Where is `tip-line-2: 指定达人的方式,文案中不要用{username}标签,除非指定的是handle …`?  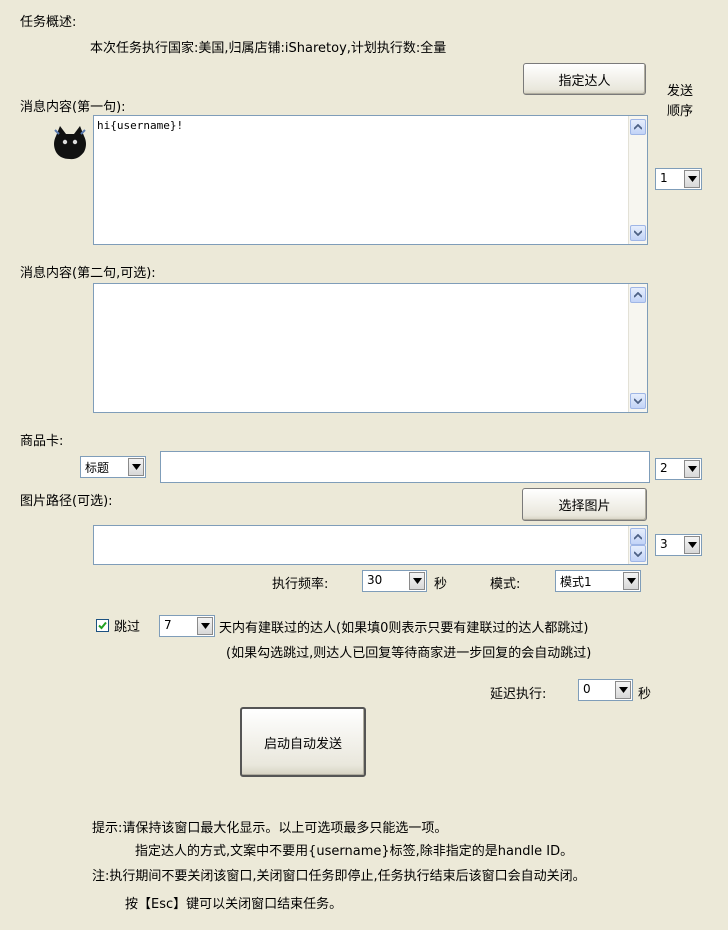 tip-line-2: 指定达人的方式,文案中不要用{username}标签,除非指定的是handle … is located at coordinates (354, 851).